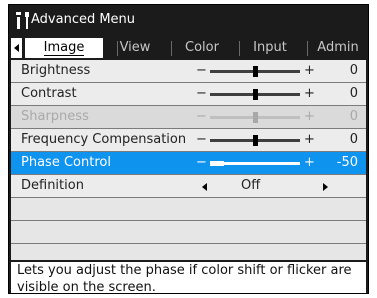  I want to click on window-title: Advanced Menu, so click(83, 19).